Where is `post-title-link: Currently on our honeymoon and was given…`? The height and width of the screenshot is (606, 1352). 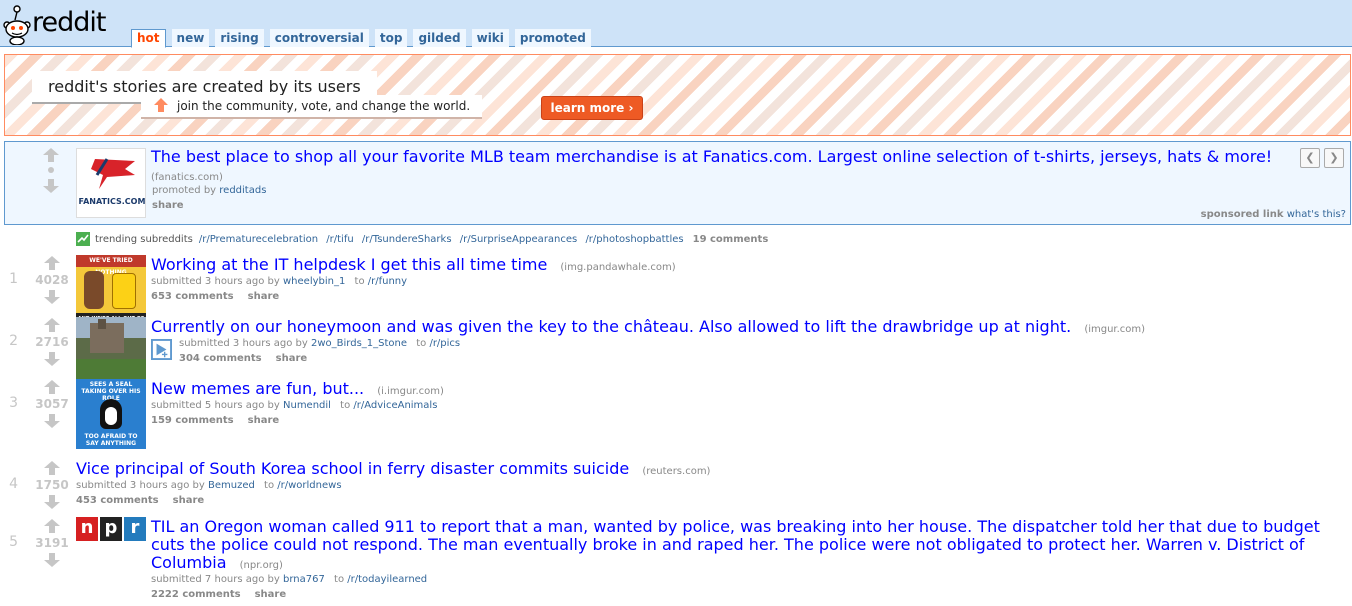 post-title-link: Currently on our honeymoon and was given… is located at coordinates (611, 326).